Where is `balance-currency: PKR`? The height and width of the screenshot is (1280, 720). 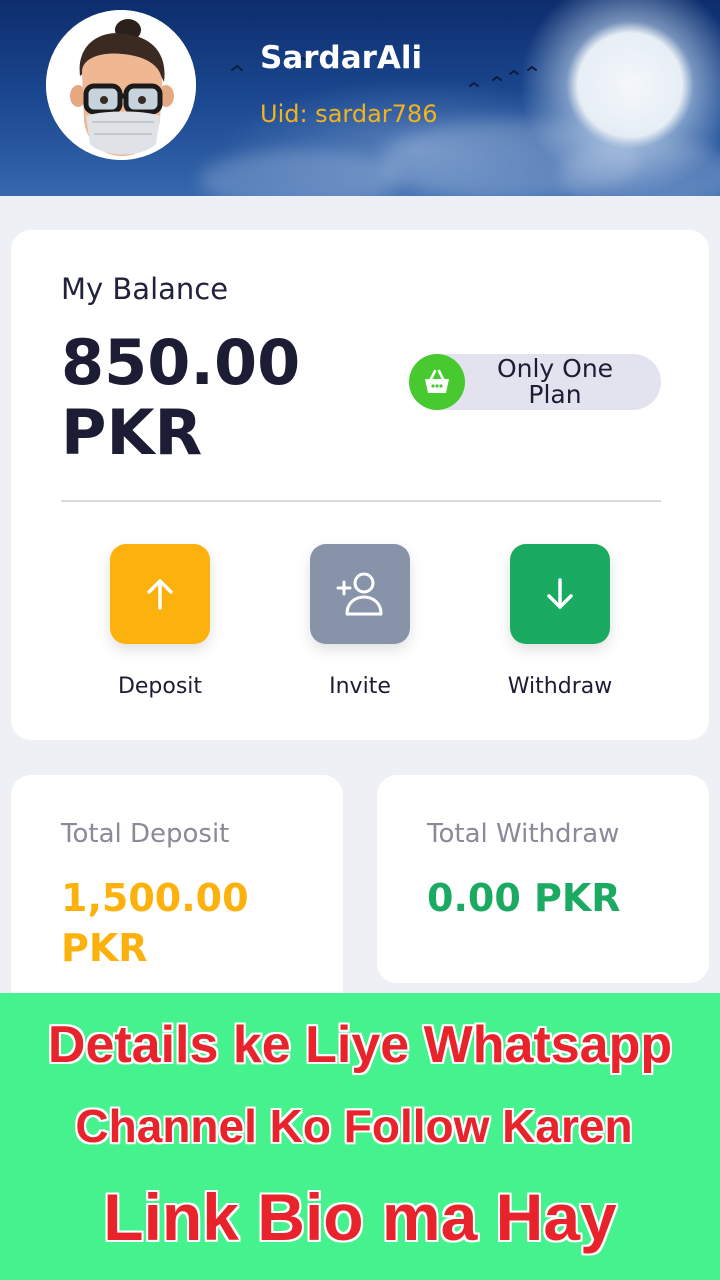
balance-currency: PKR is located at coordinates (132, 432).